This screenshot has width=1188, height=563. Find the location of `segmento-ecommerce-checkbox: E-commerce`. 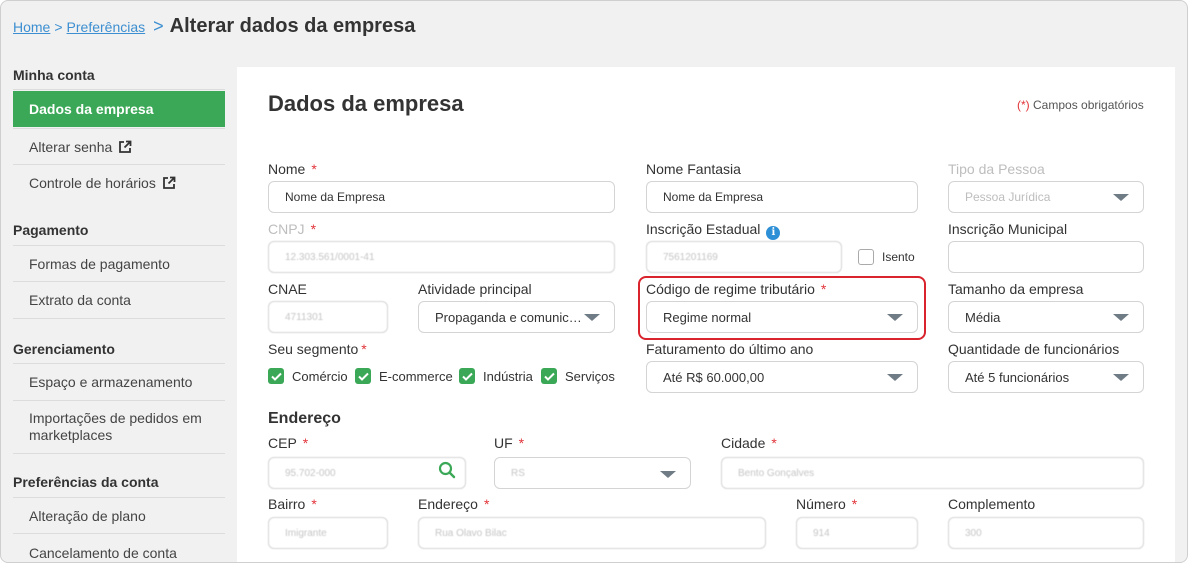

segmento-ecommerce-checkbox: E-commerce is located at coordinates (404, 376).